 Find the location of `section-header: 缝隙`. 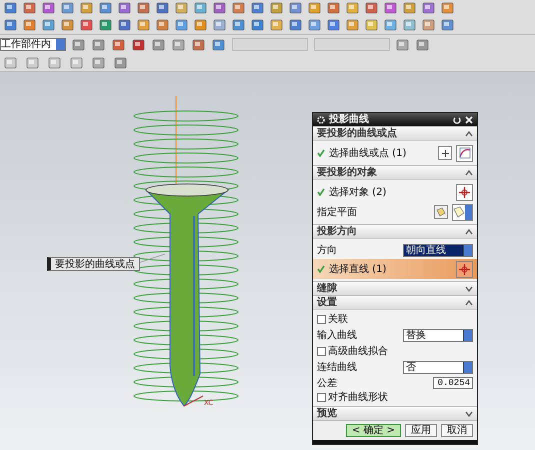

section-header: 缝隙 is located at coordinates (395, 288).